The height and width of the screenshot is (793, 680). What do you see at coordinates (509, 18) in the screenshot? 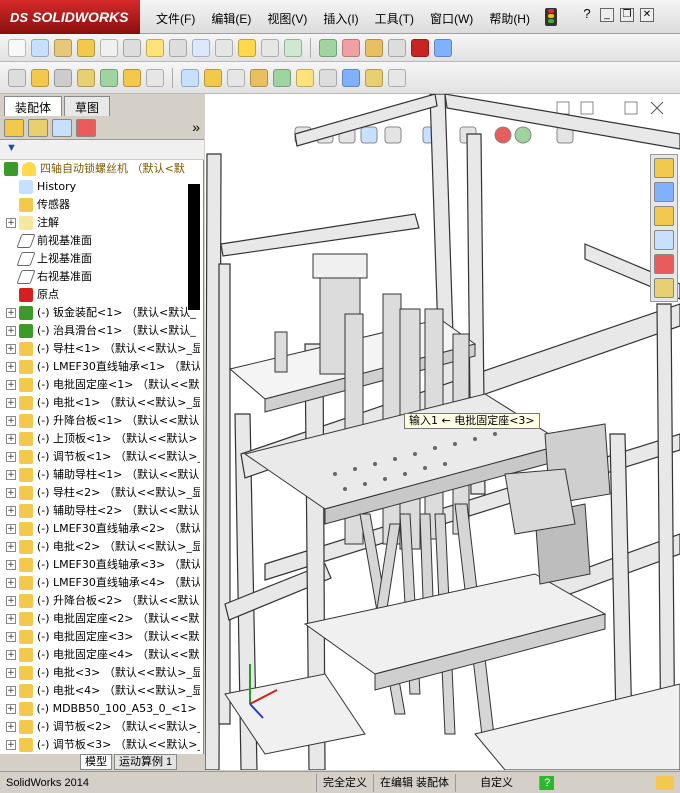
I see `menu-help: 帮助(H)` at bounding box center [509, 18].